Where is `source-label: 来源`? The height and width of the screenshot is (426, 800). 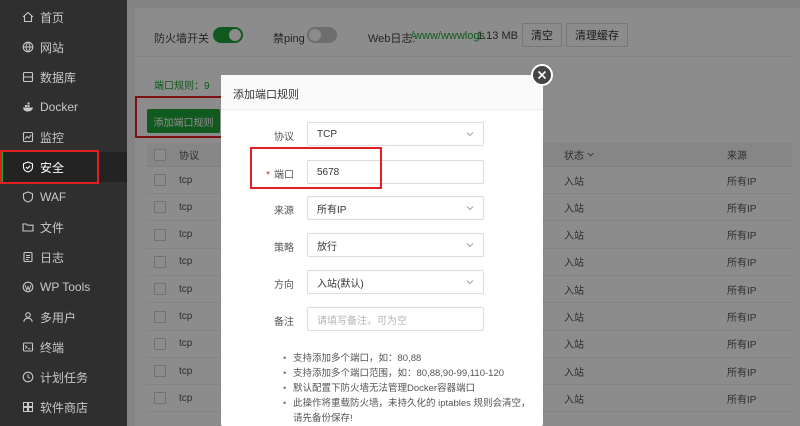
source-label: 来源 is located at coordinates (284, 211).